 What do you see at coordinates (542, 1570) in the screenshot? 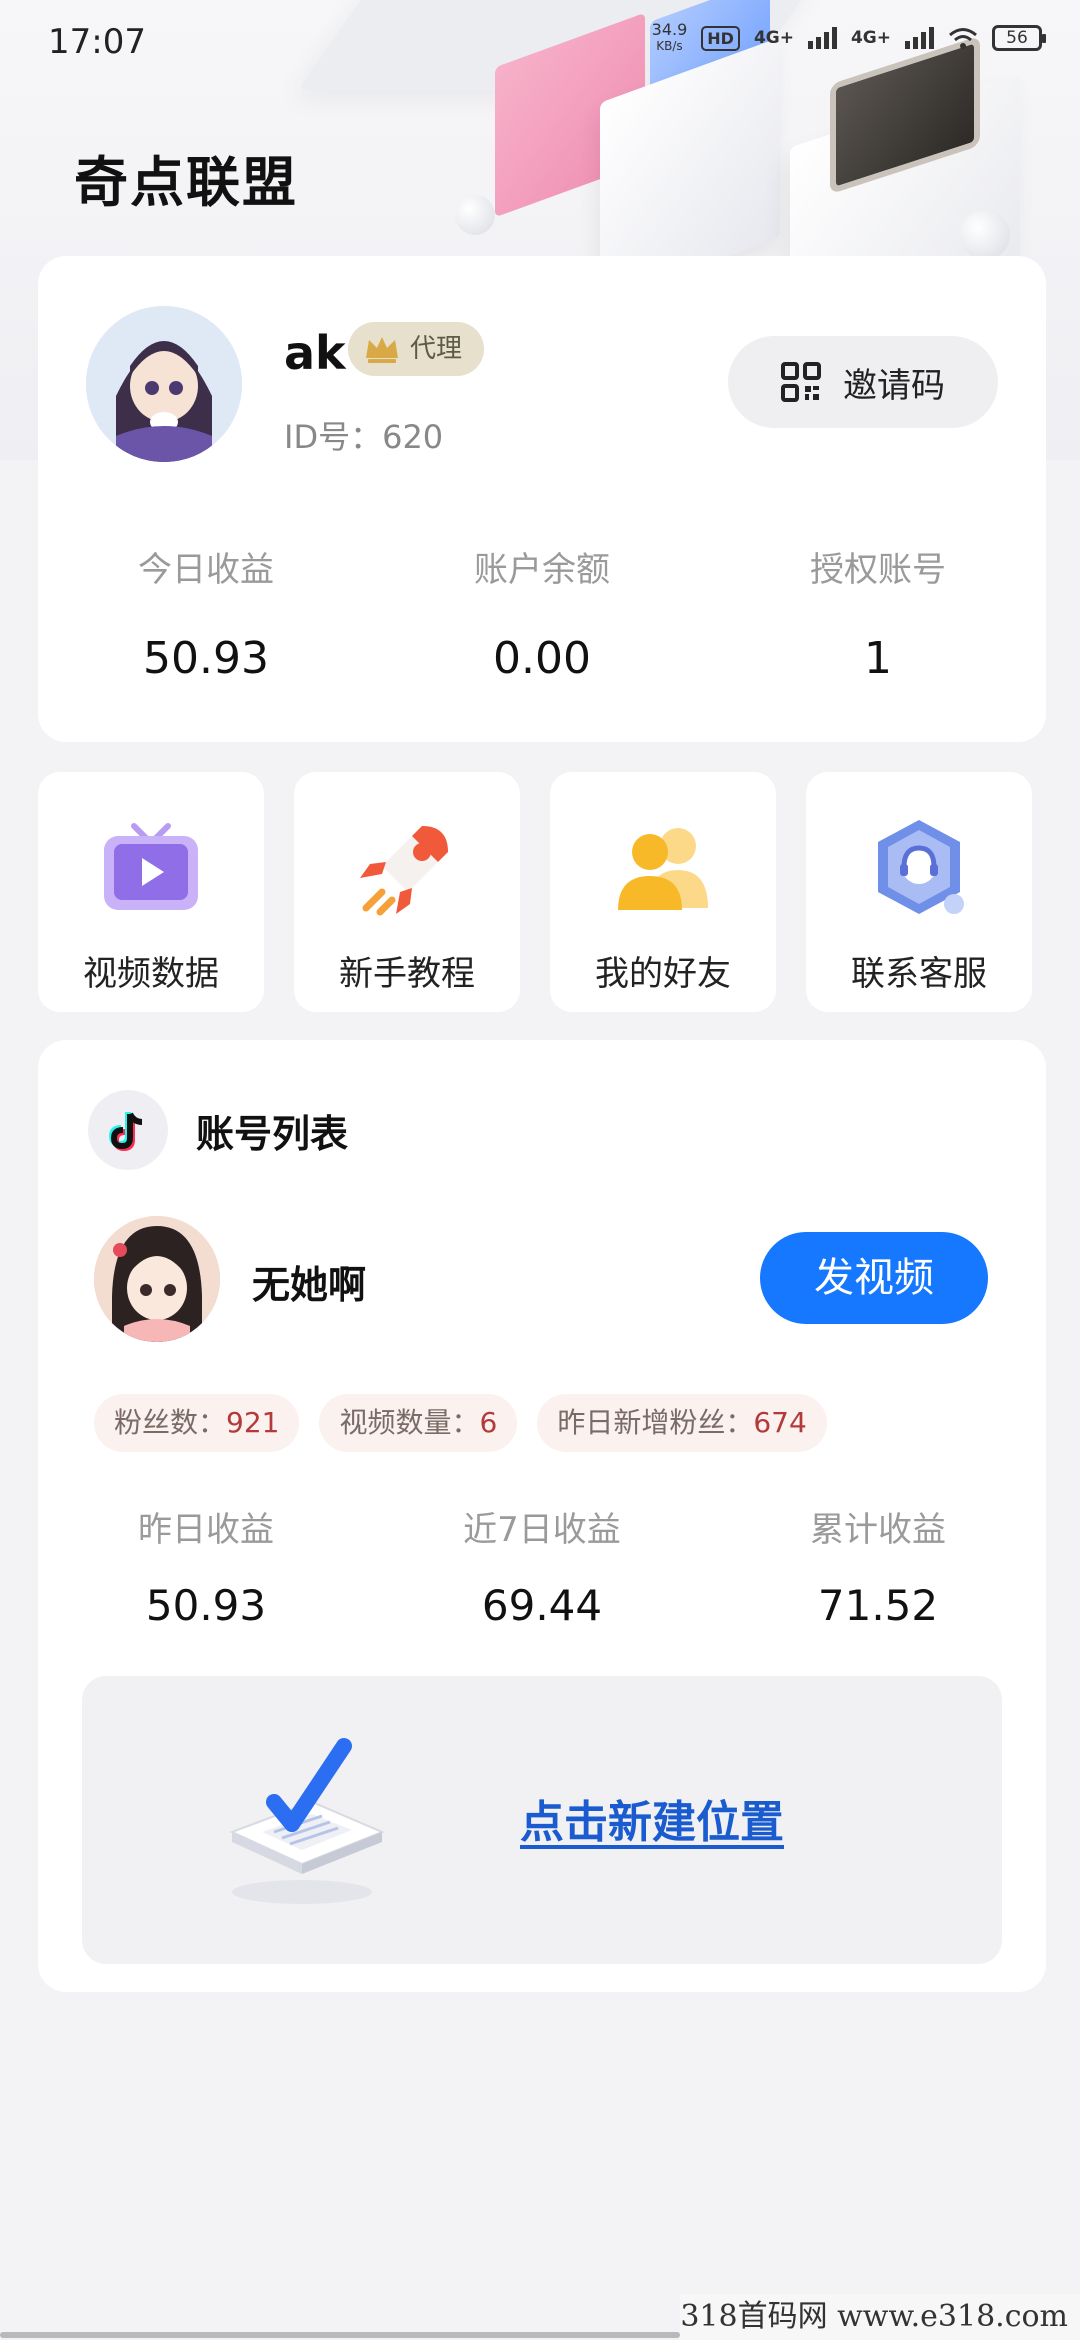
I see `stat-7day-earnings: 近7日收益 69.44` at bounding box center [542, 1570].